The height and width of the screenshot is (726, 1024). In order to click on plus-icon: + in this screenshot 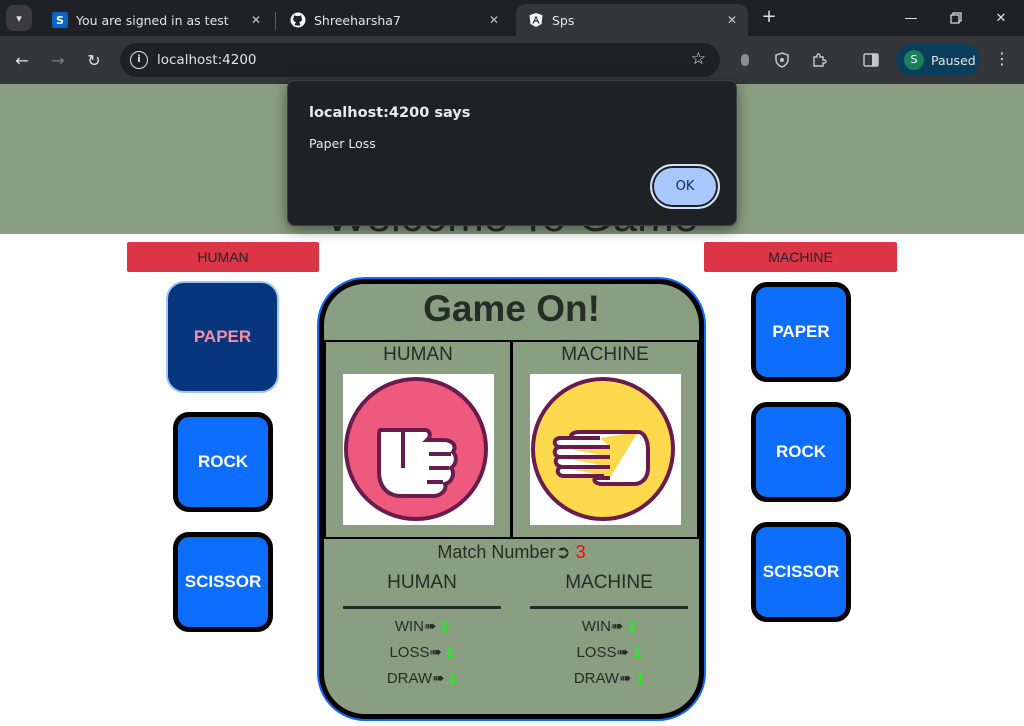, I will do `click(769, 16)`.